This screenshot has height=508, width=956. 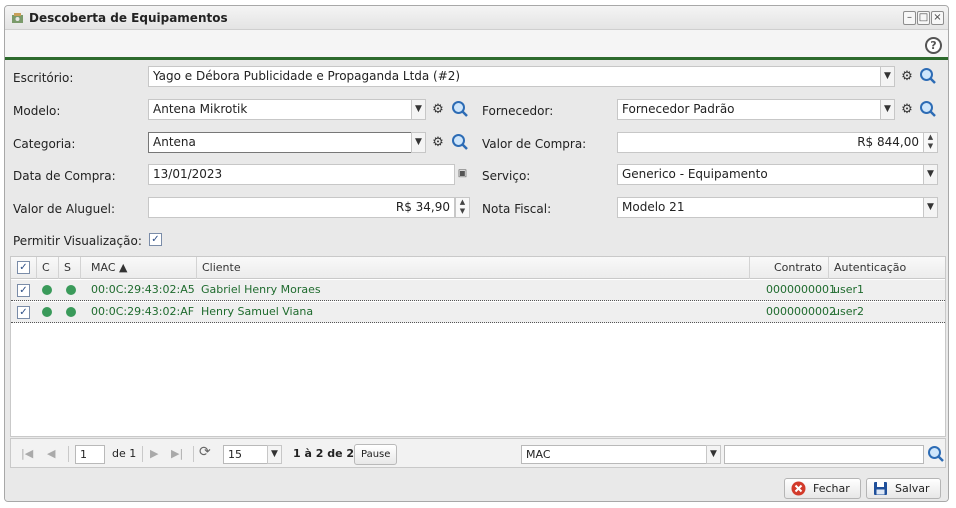 I want to click on maximize-icon: □, so click(x=923, y=18).